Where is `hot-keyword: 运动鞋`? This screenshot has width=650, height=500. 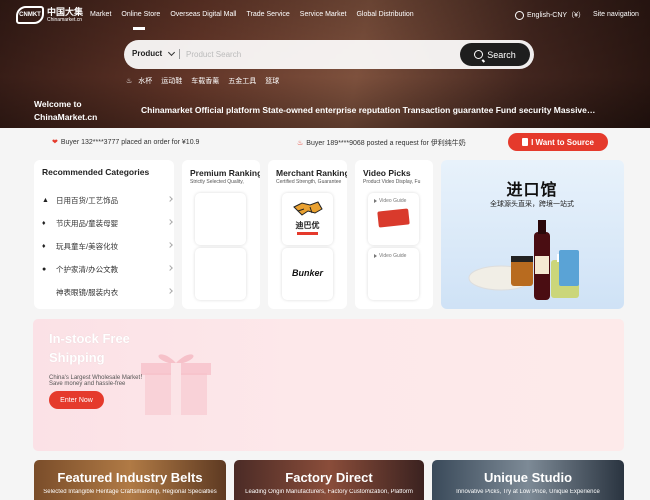
hot-keyword: 运动鞋 is located at coordinates (171, 81).